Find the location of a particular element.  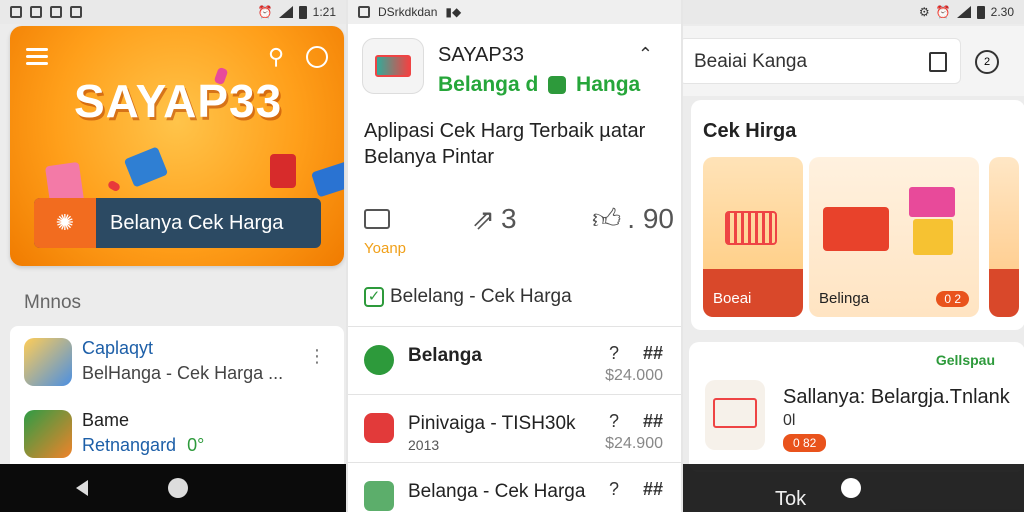

settings-icon: ⚙ is located at coordinates (924, 12).